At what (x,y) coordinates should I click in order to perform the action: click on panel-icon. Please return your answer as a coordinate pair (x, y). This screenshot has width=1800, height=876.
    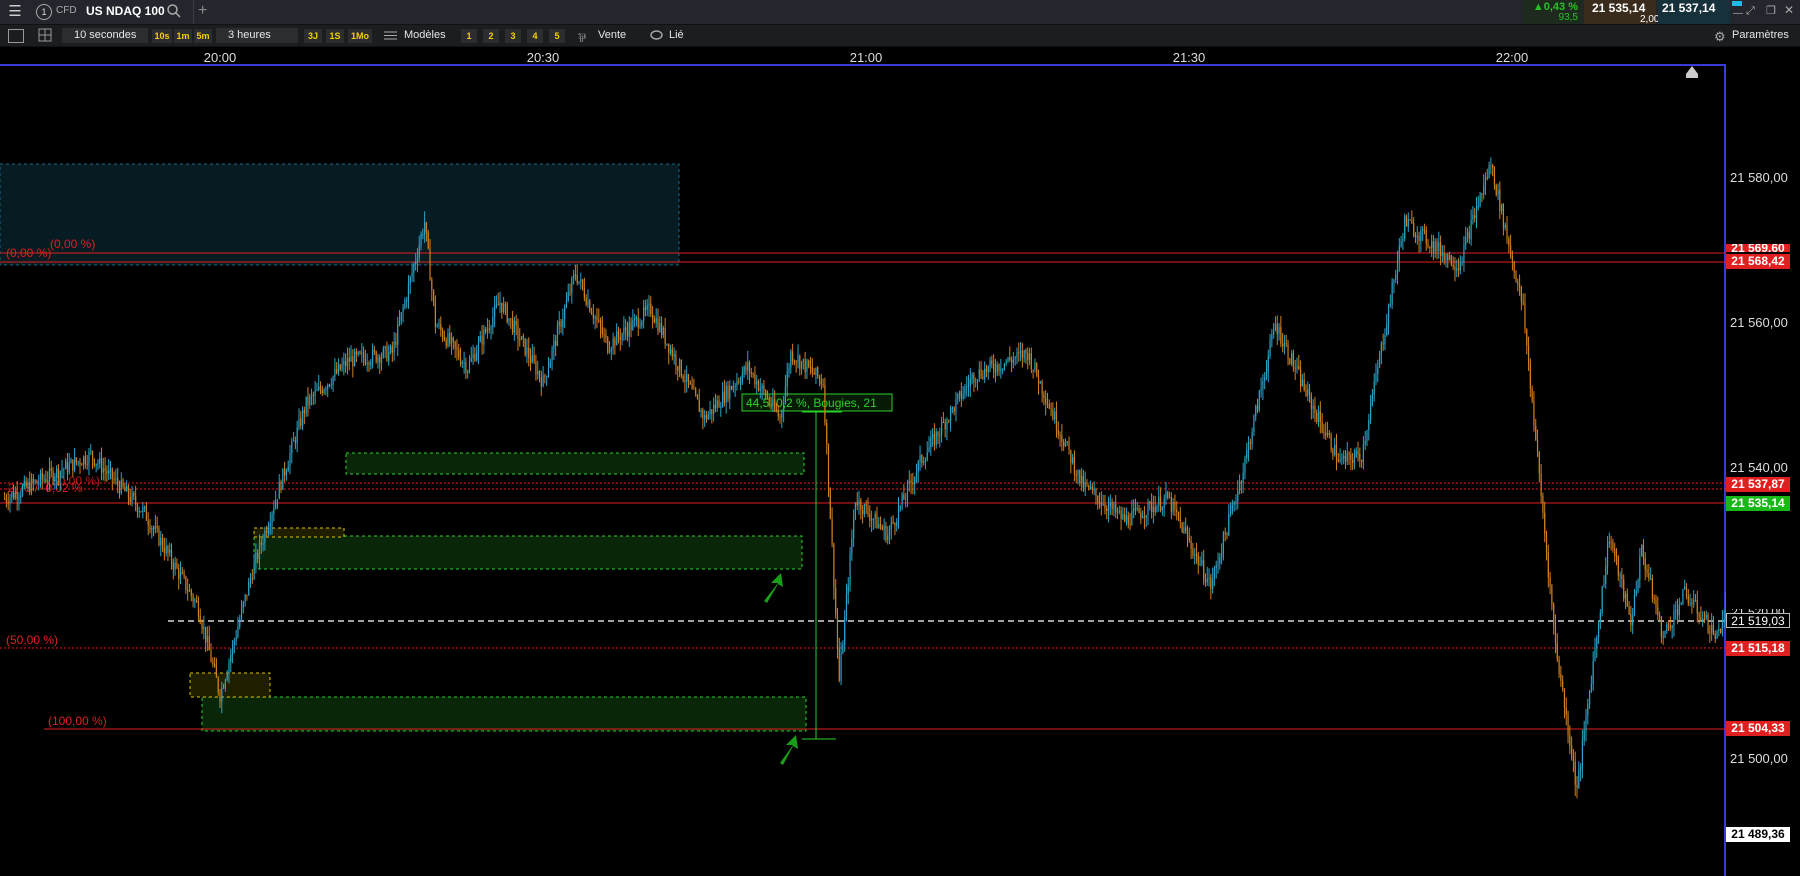
    Looking at the image, I should click on (16, 36).